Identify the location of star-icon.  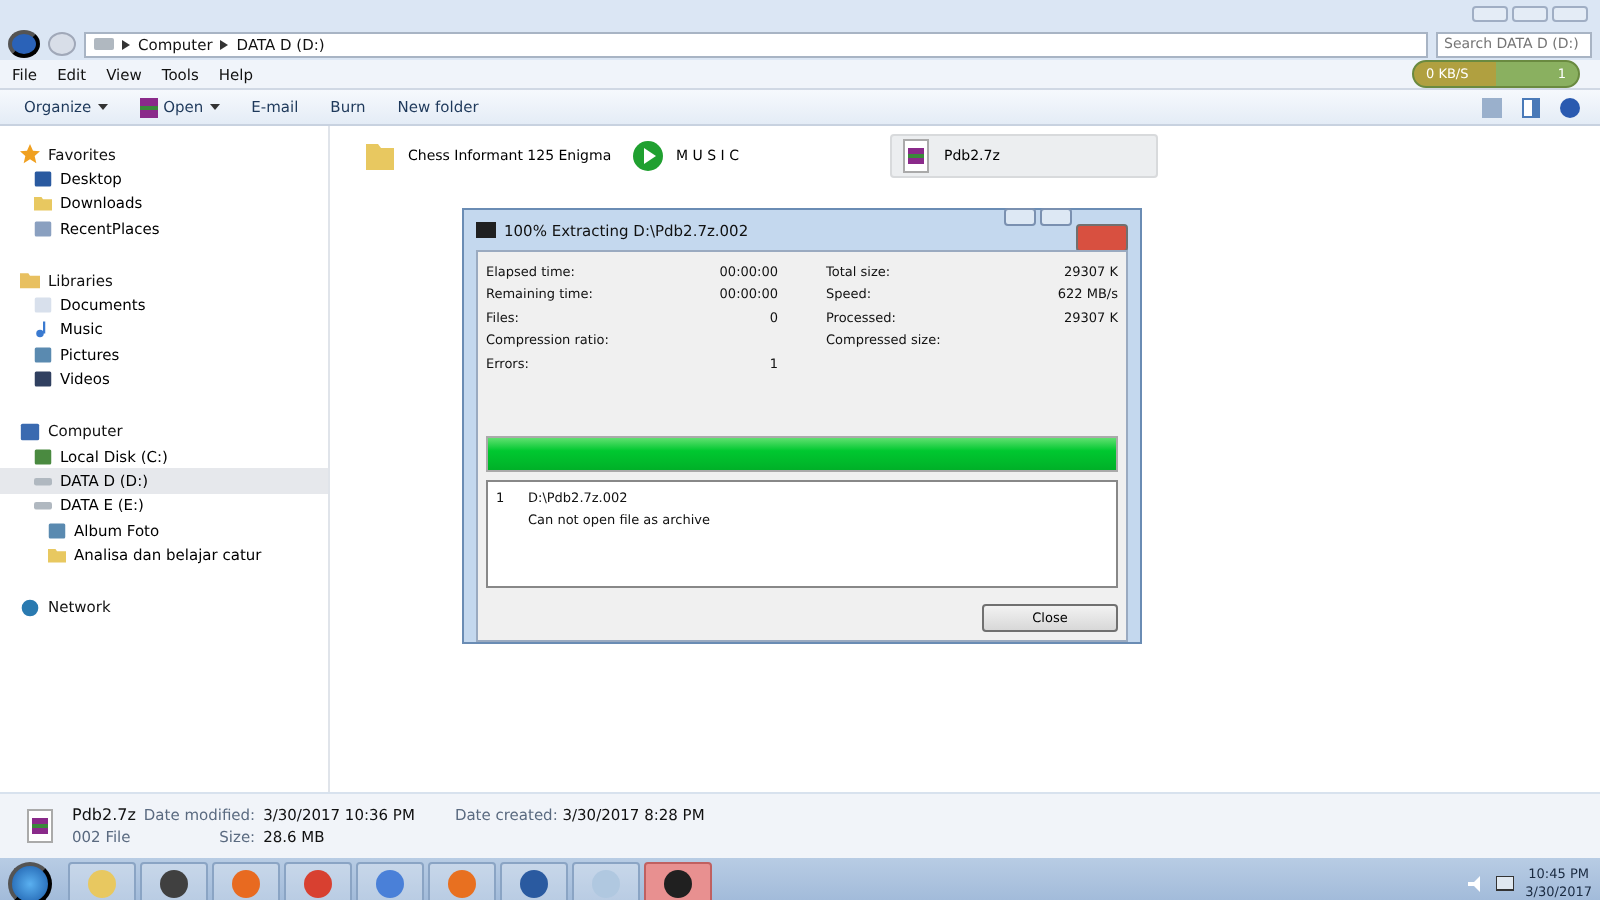
(30, 154).